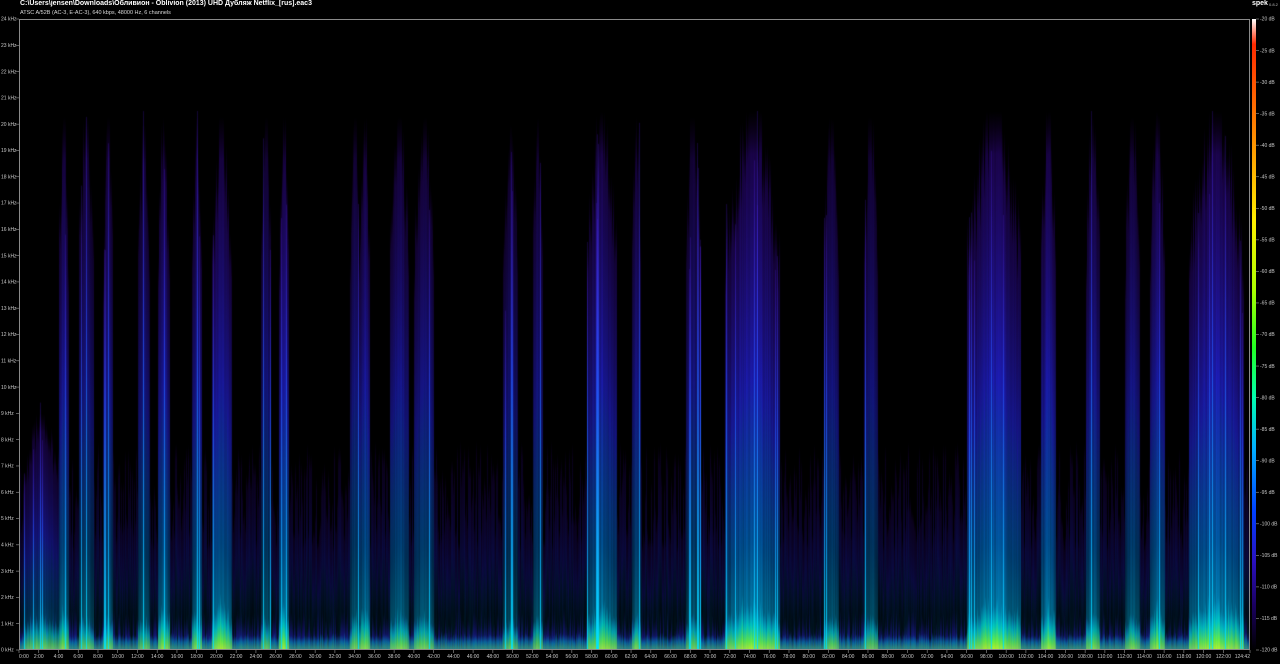  I want to click on x-tick-label: 24:00, so click(256, 657).